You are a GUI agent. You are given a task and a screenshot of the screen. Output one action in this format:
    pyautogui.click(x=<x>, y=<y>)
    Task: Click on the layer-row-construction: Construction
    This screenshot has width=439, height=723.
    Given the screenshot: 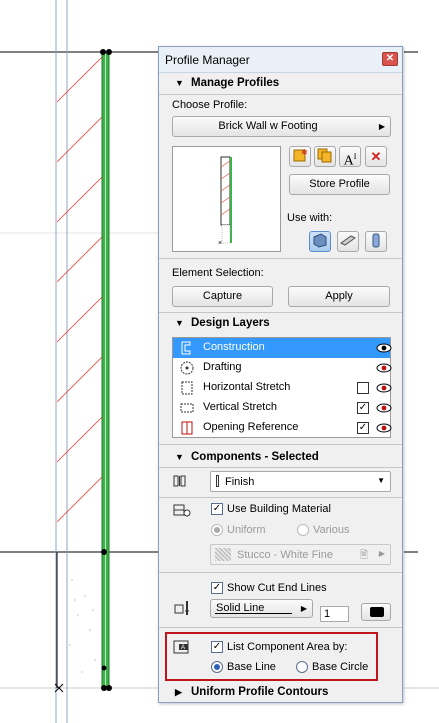 What is the action you would take?
    pyautogui.click(x=282, y=348)
    